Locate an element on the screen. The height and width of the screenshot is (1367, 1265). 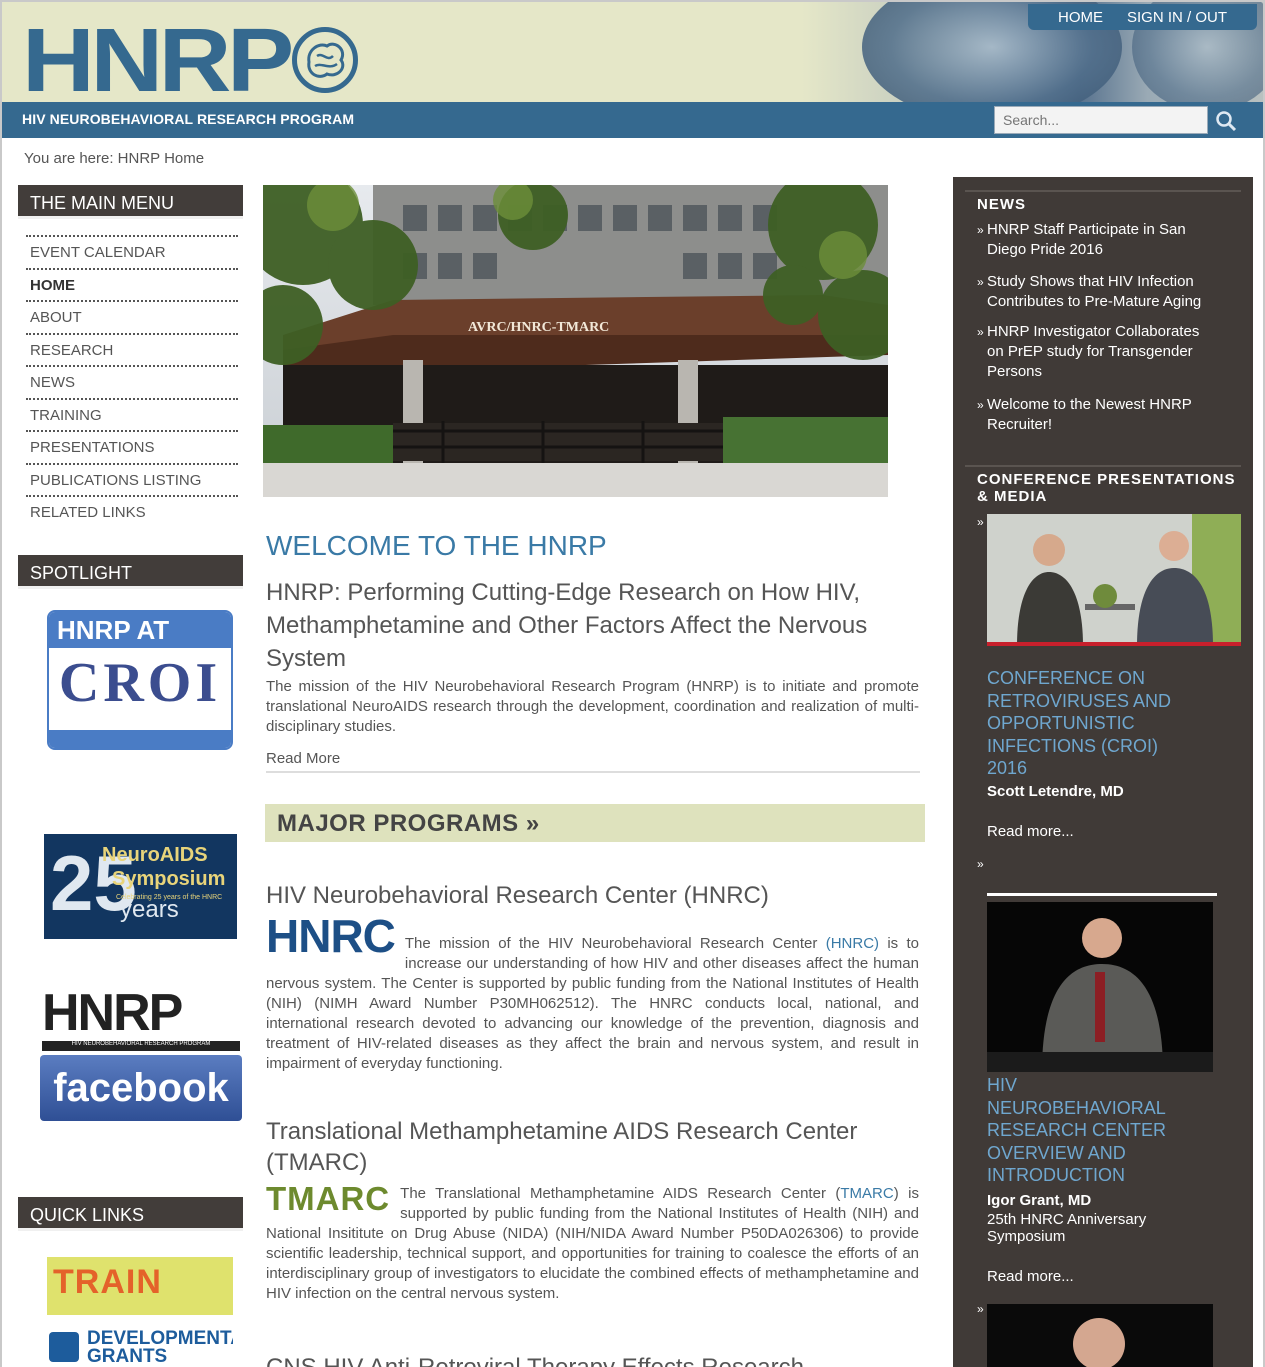
menu-item-related-links: RELATED LINKS is located at coordinates (132, 511).